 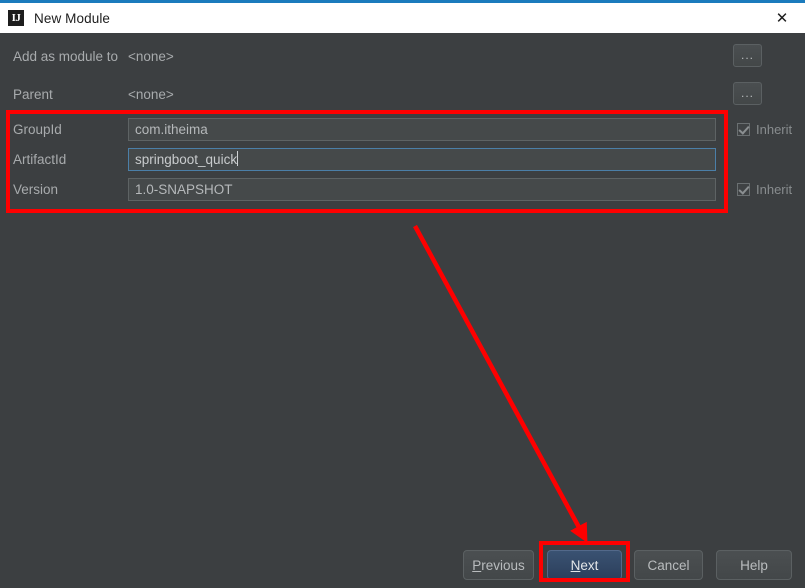 I want to click on help-button: Help, so click(x=754, y=565).